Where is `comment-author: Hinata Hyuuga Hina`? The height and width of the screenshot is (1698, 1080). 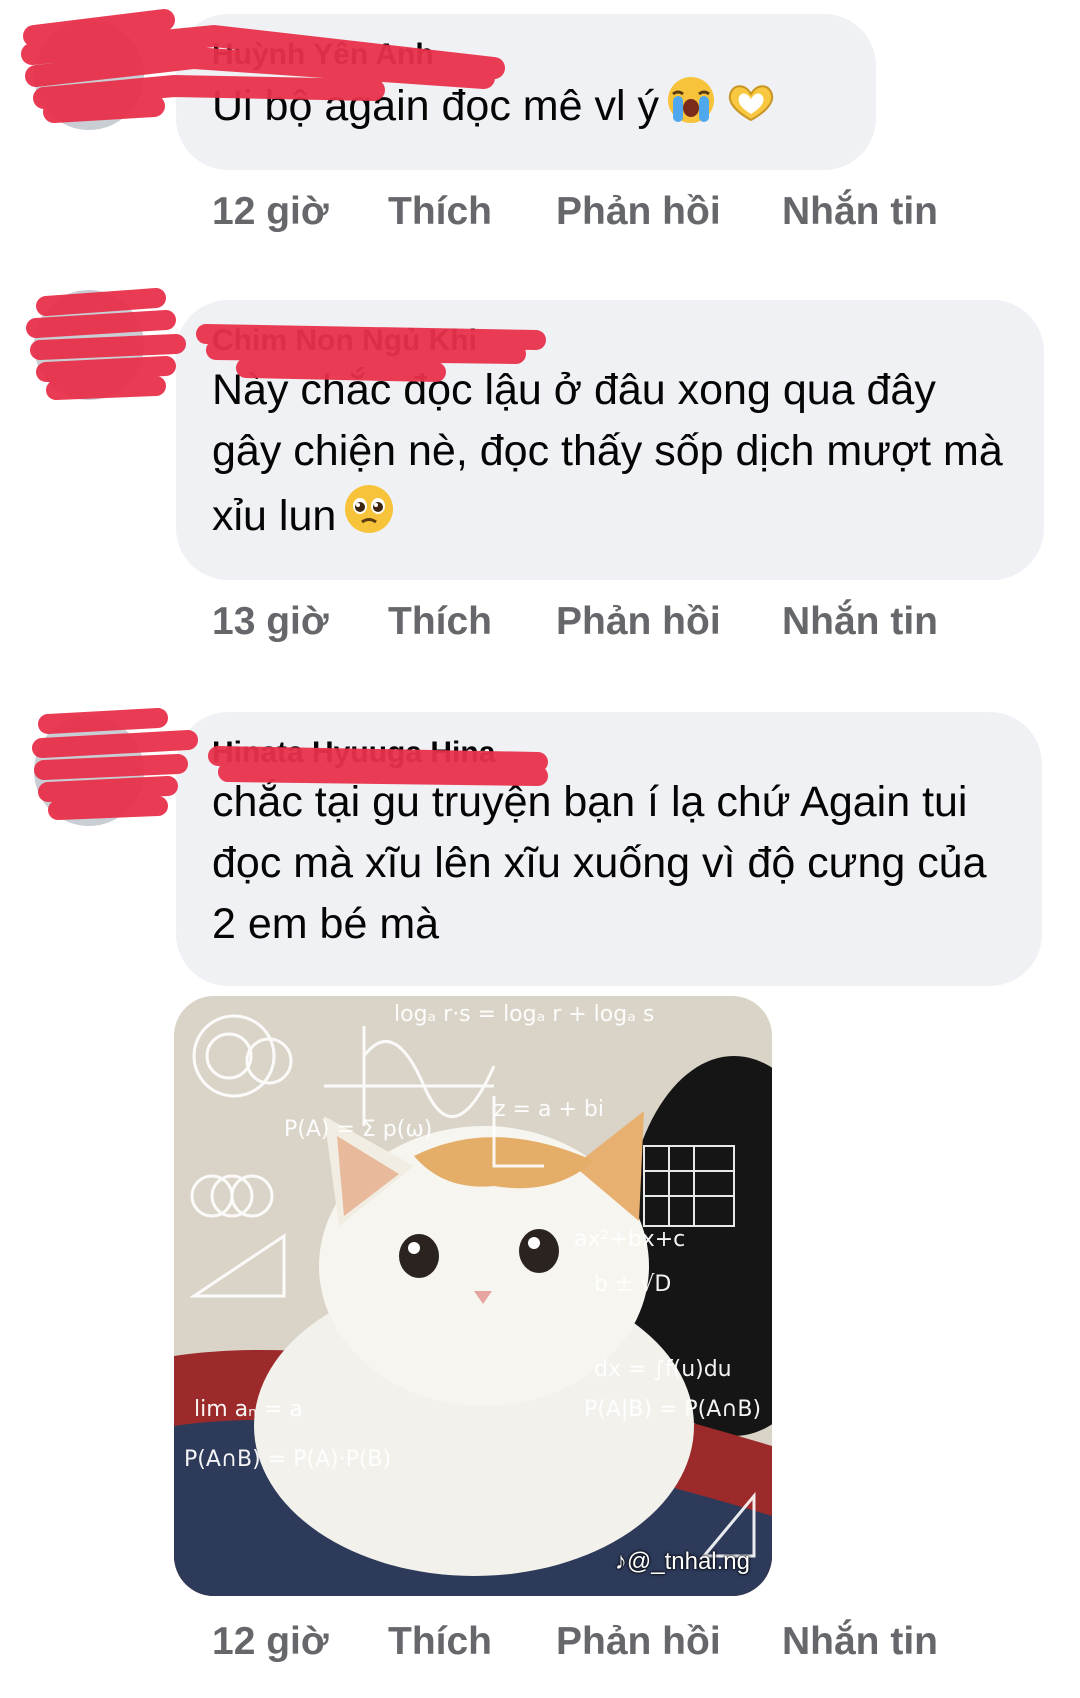
comment-author: Hinata Hyuuga Hina is located at coordinates (609, 753).